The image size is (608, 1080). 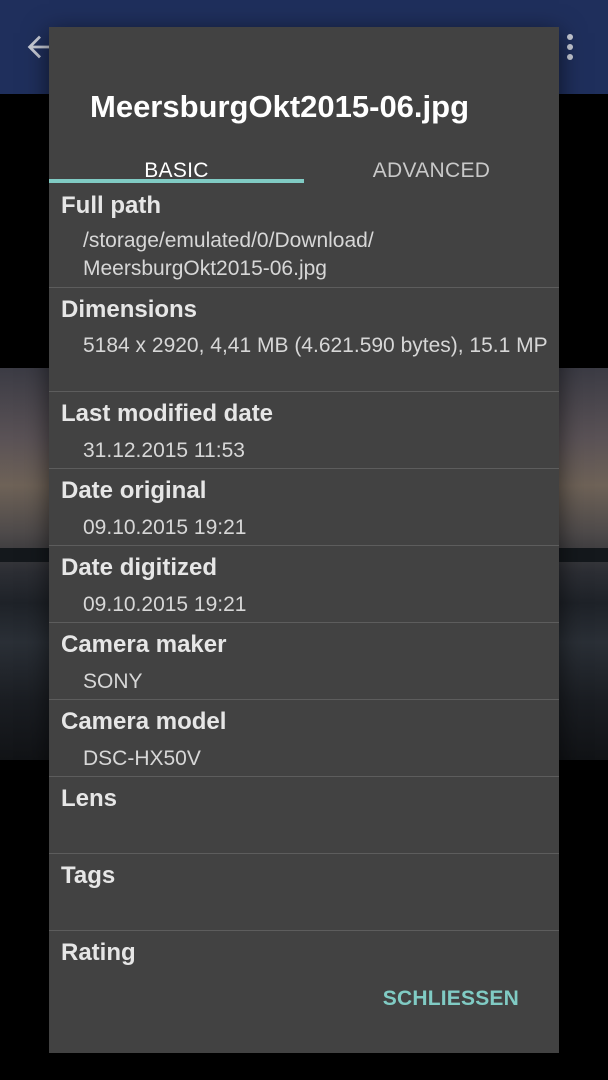 What do you see at coordinates (144, 721) in the screenshot?
I see `detail-label: Camera model` at bounding box center [144, 721].